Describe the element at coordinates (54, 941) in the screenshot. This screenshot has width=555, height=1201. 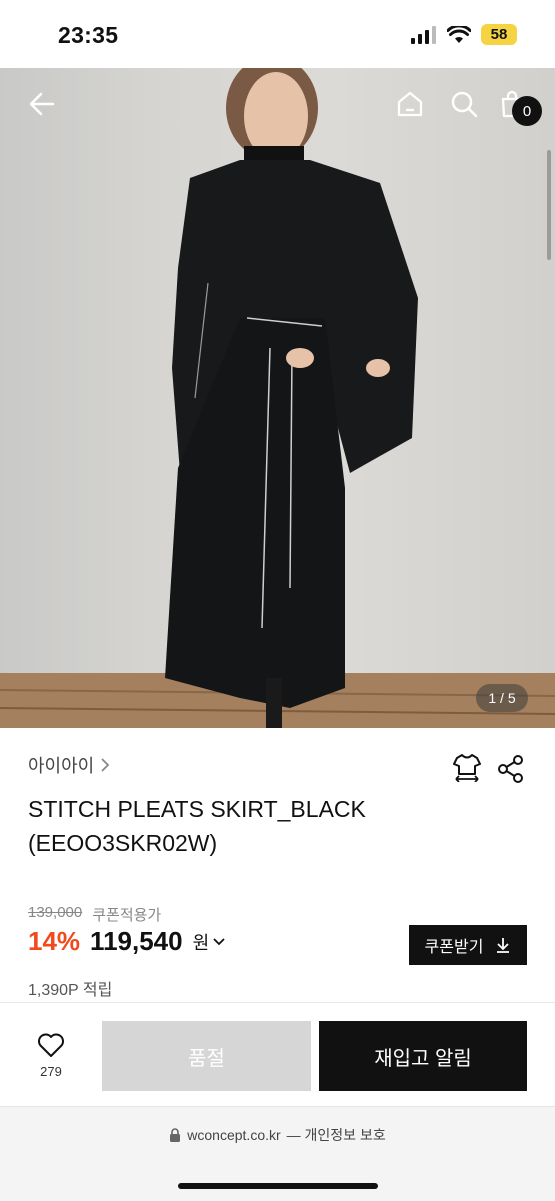
I see `discount-rate: 14%` at that location.